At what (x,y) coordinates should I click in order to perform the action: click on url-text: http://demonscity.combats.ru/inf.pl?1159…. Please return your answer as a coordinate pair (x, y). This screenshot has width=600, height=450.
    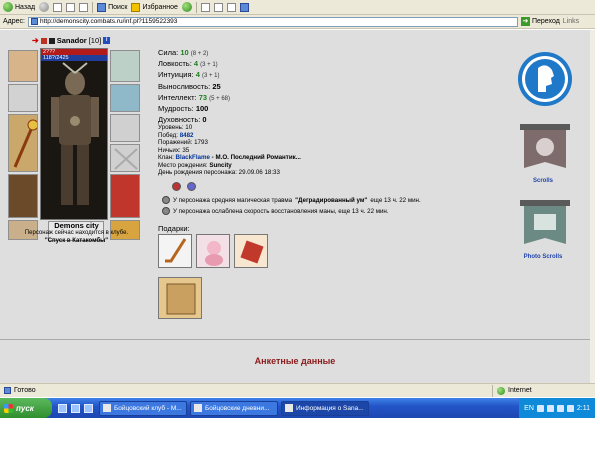
    Looking at the image, I should click on (108, 21).